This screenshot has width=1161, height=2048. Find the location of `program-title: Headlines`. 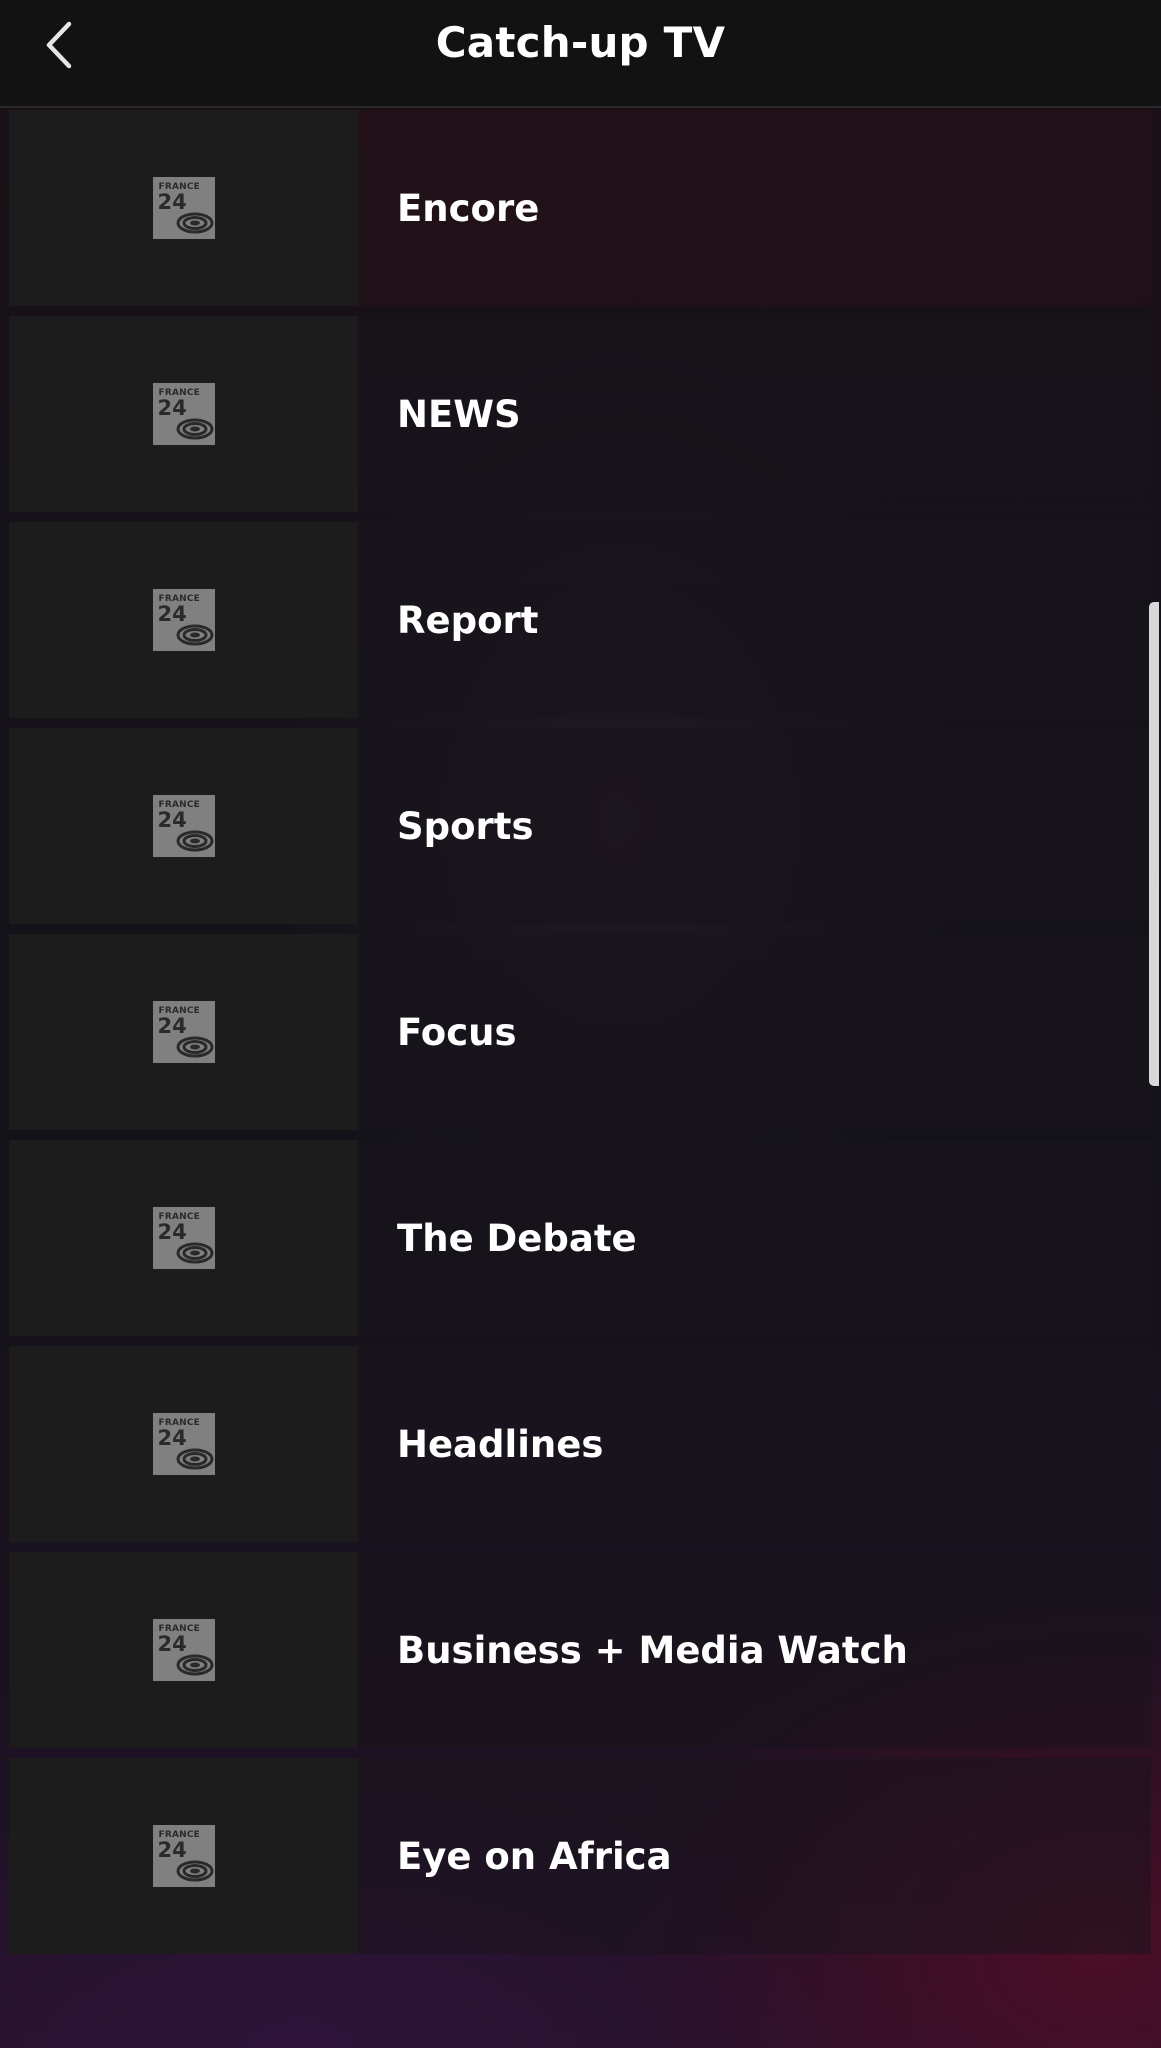

program-title: Headlines is located at coordinates (500, 1444).